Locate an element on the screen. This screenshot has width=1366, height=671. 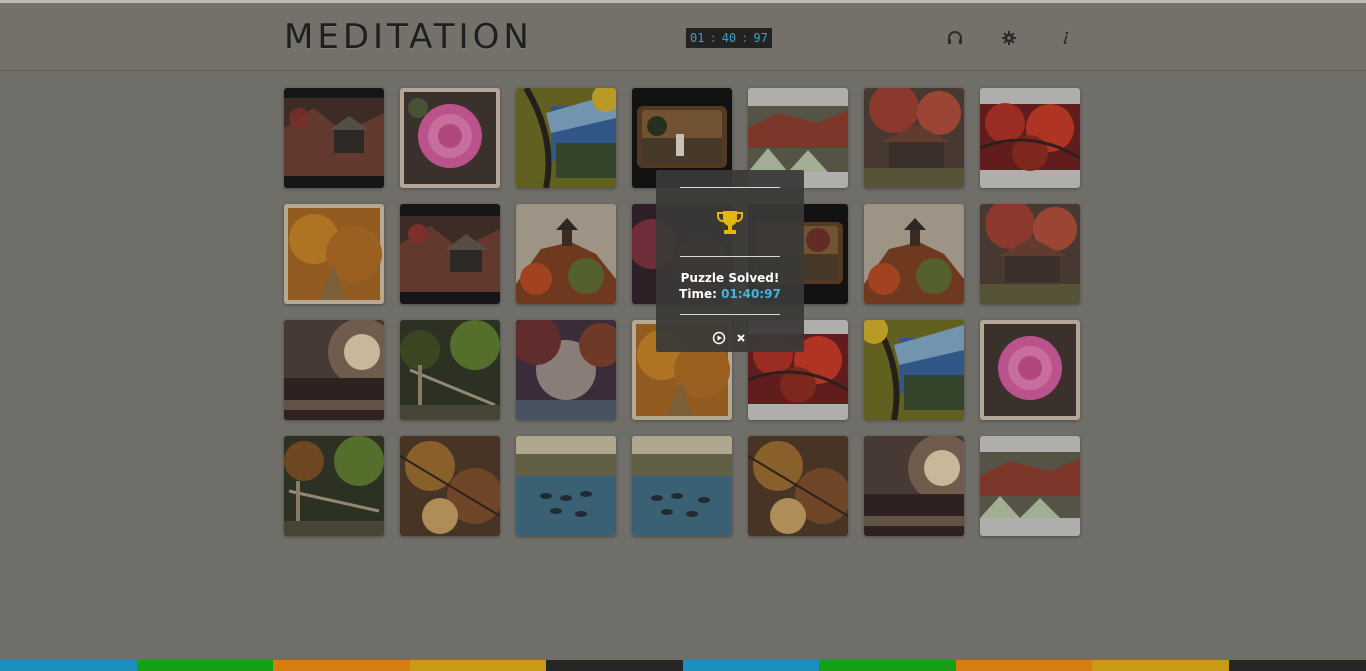
puzzle-solved-dialog: Puzzle Solved! Time: 01:40:97 is located at coordinates (730, 261).